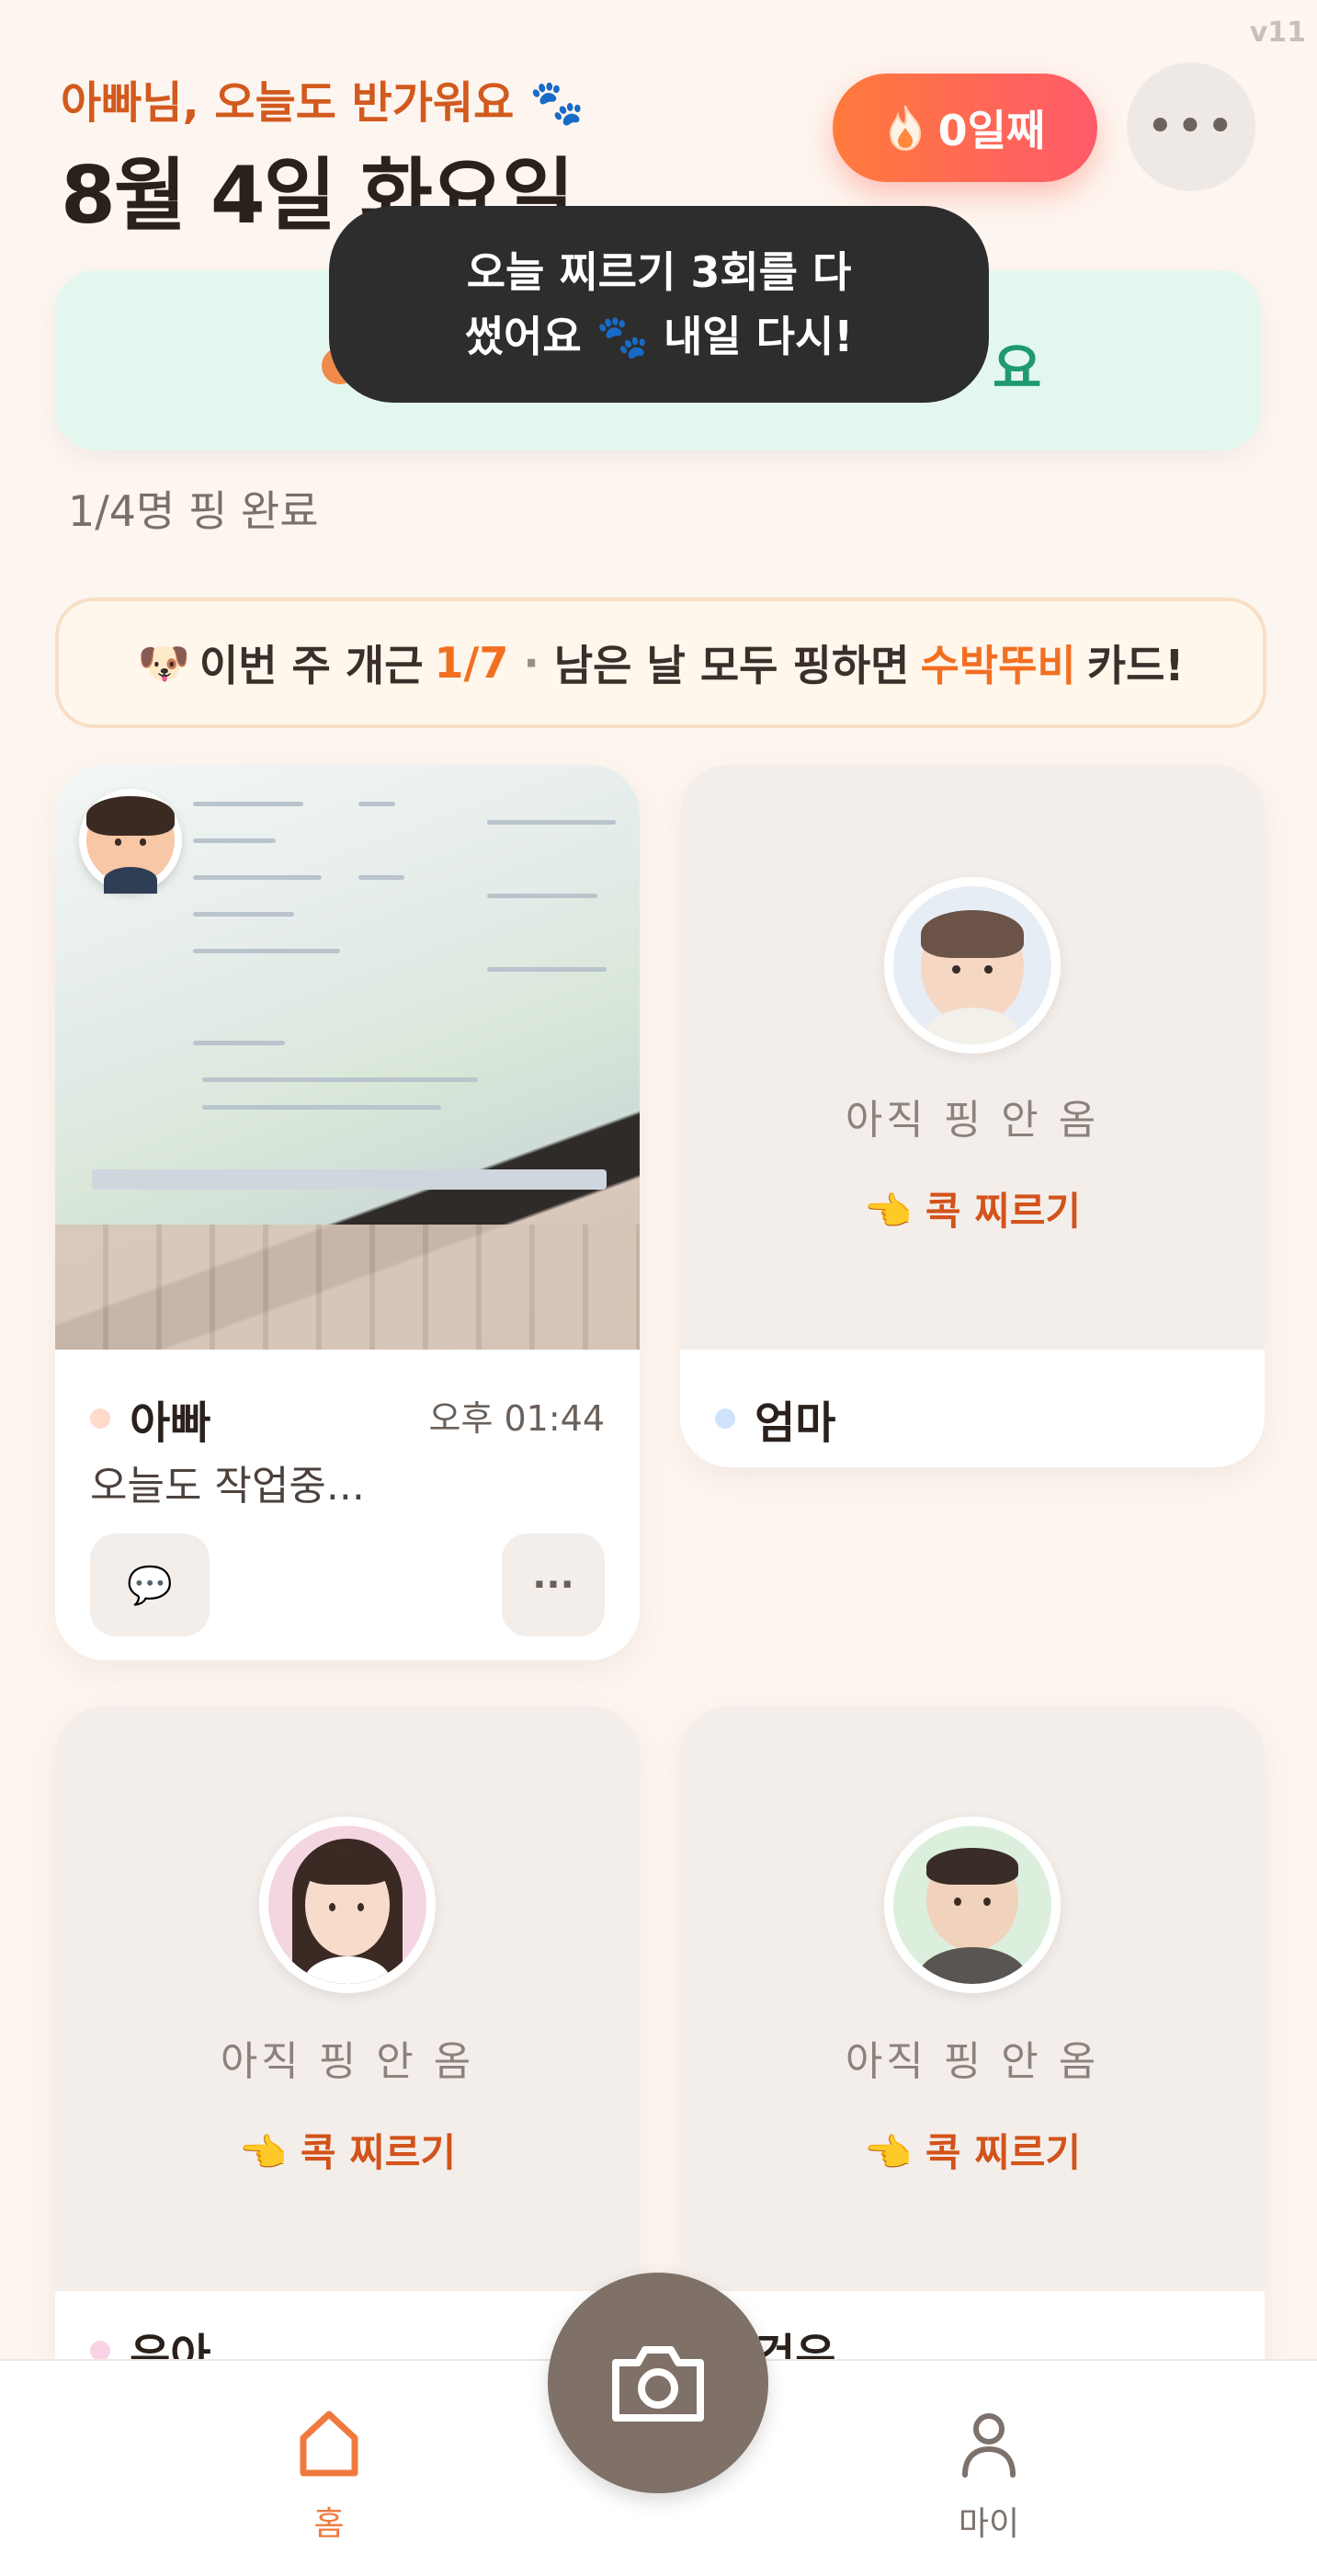 Image resolution: width=1317 pixels, height=2576 pixels. I want to click on weekly-ratio: 1/7, so click(471, 663).